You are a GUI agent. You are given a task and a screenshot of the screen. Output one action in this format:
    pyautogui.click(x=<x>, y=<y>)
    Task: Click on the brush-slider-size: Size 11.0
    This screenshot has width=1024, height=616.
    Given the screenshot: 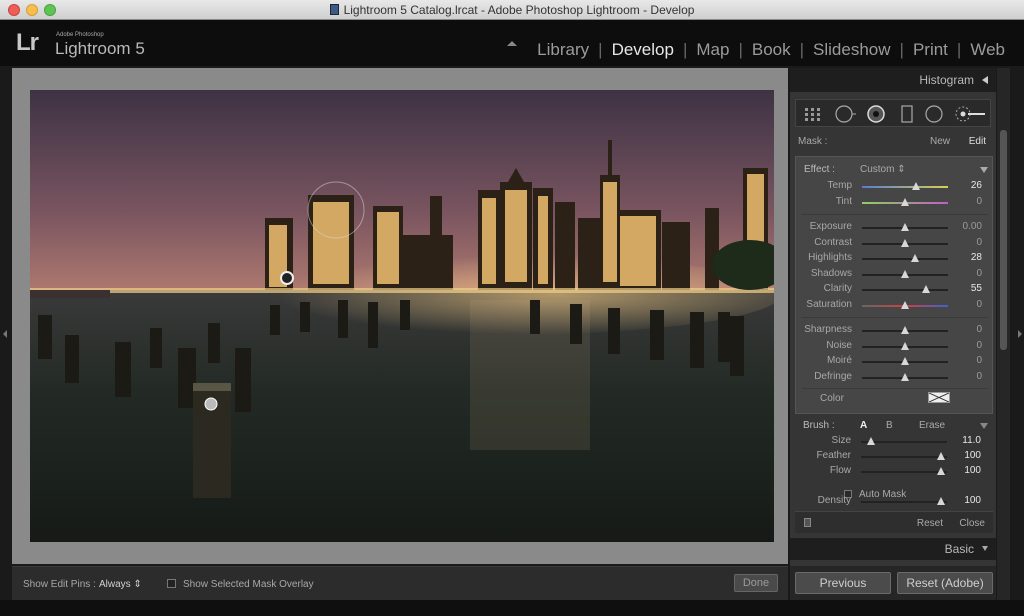 What is the action you would take?
    pyautogui.click(x=894, y=441)
    